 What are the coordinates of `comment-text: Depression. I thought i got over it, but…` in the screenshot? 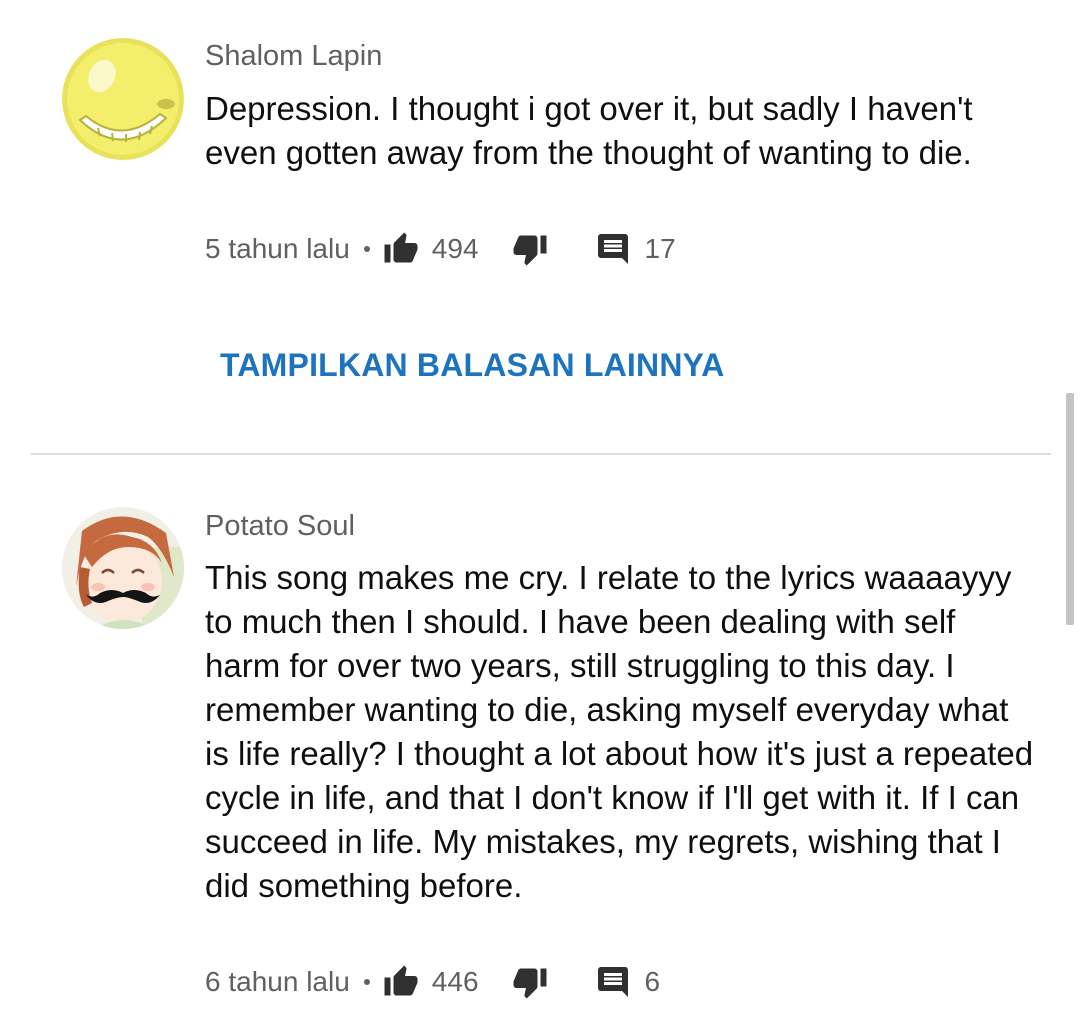 It's located at (589, 130).